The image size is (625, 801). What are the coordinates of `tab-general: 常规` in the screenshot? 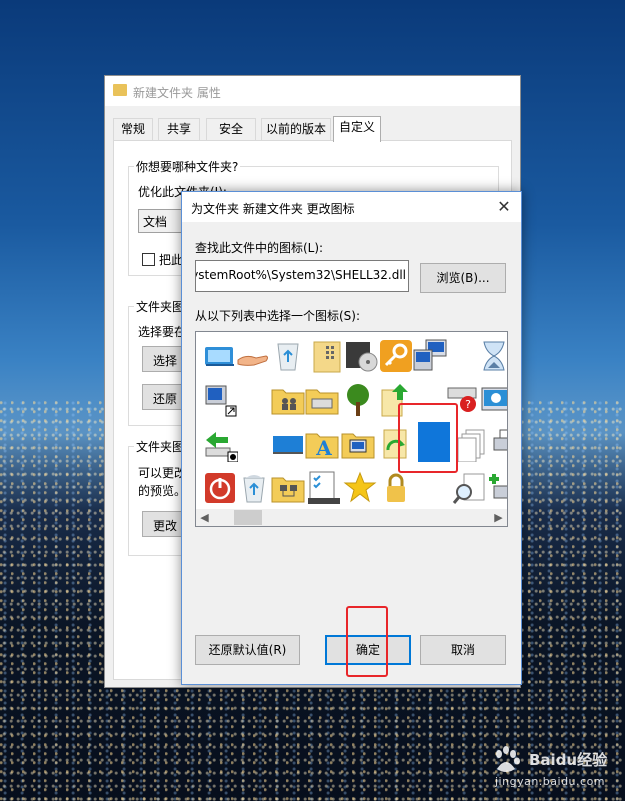 It's located at (133, 129).